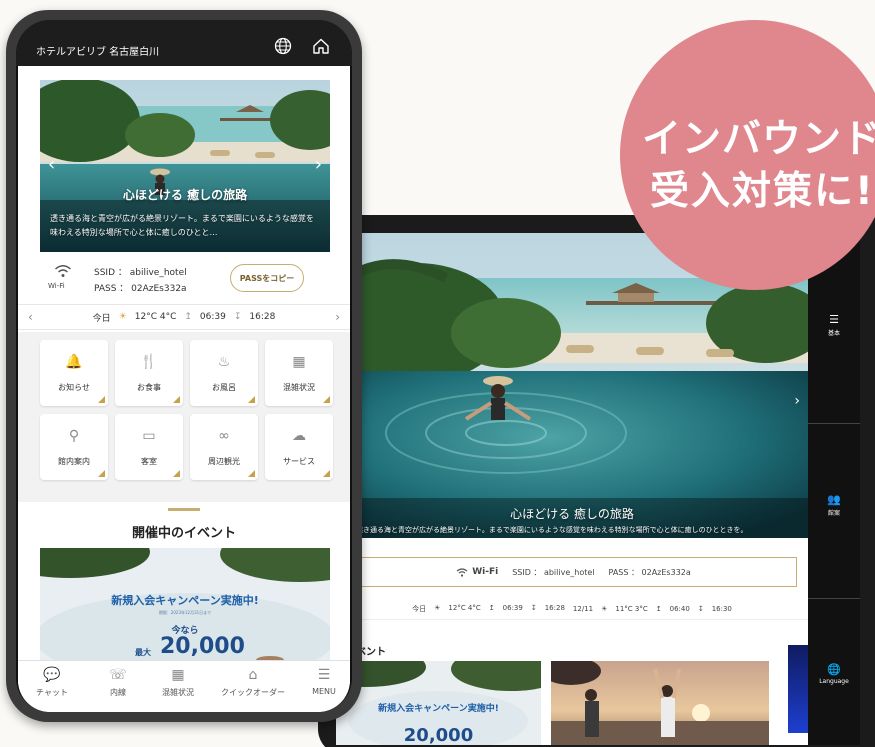 The height and width of the screenshot is (747, 875). What do you see at coordinates (56, 286) in the screenshot?
I see `wifi-label: Wi-Fi` at bounding box center [56, 286].